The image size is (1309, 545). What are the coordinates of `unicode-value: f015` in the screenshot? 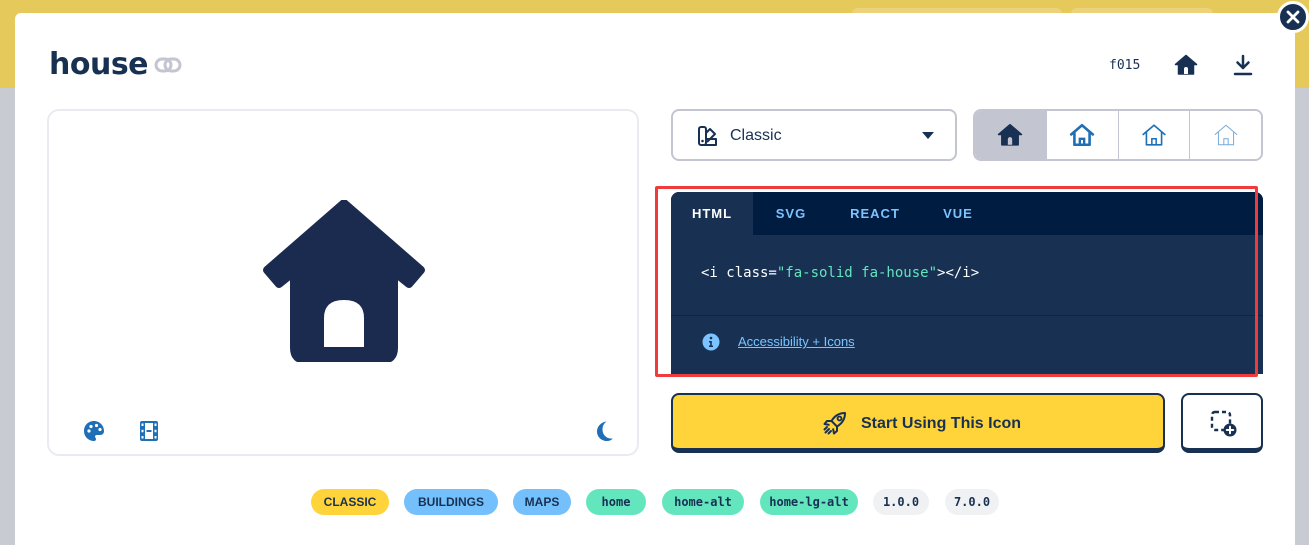 It's located at (1124, 65).